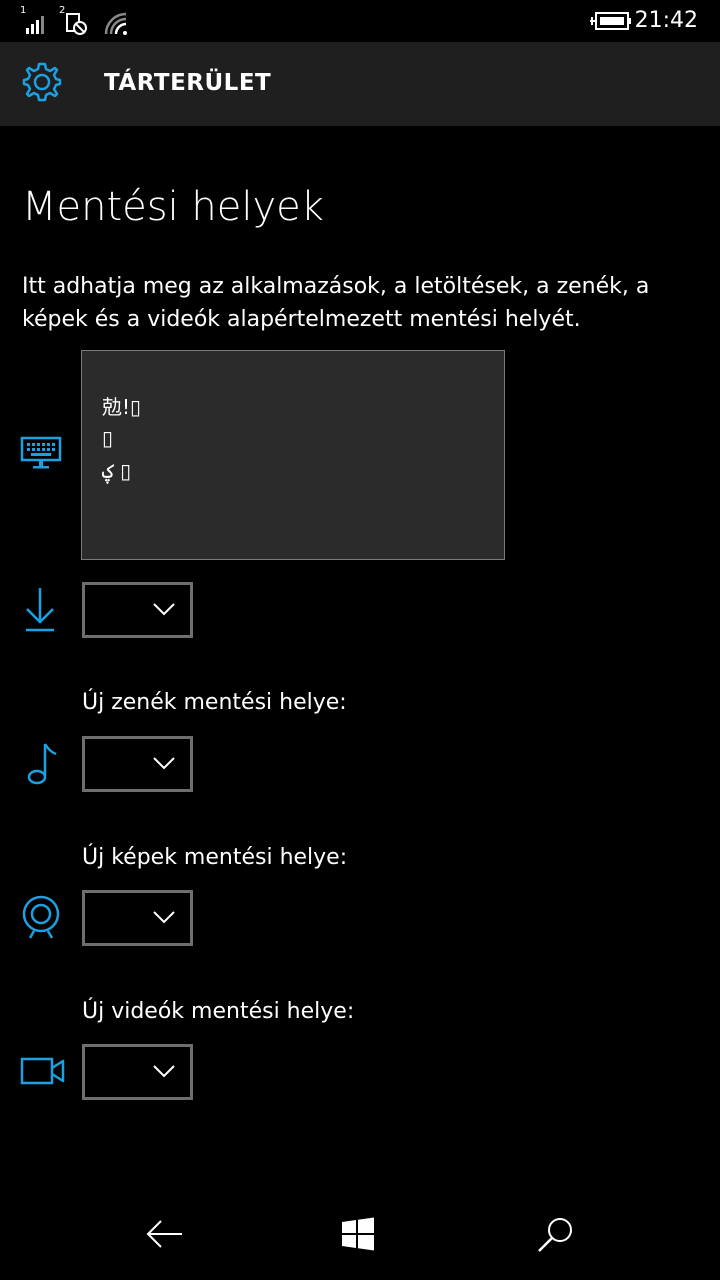 The image size is (720, 1280). I want to click on sim-no-signal-icon, so click(76, 24).